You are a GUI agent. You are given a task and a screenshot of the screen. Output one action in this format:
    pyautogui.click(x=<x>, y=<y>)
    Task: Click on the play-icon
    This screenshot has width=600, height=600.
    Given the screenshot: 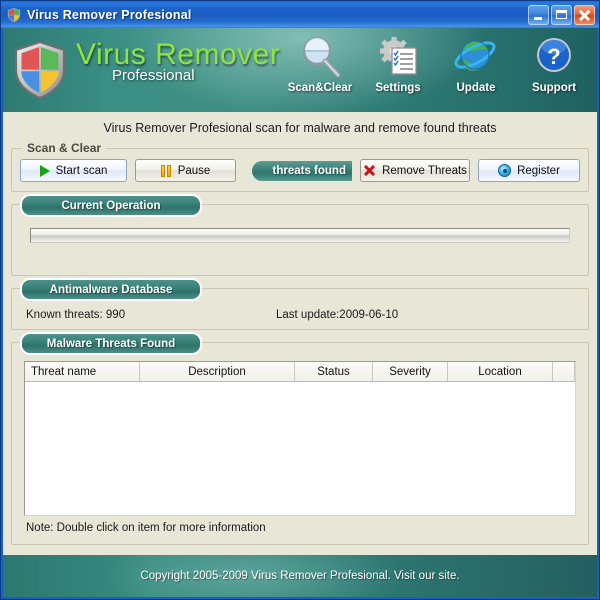 What is the action you would take?
    pyautogui.click(x=44, y=170)
    